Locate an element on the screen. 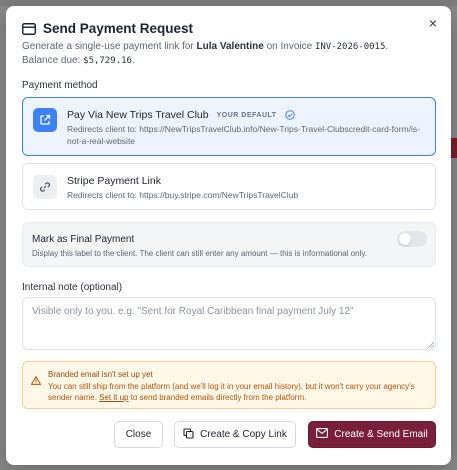  subtitle-prefix: Generate a single-use payment link for is located at coordinates (109, 46).